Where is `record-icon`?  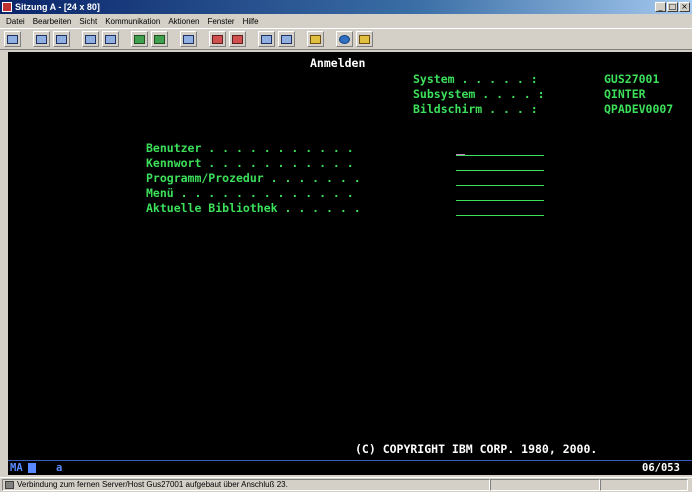
record-icon is located at coordinates (217, 39).